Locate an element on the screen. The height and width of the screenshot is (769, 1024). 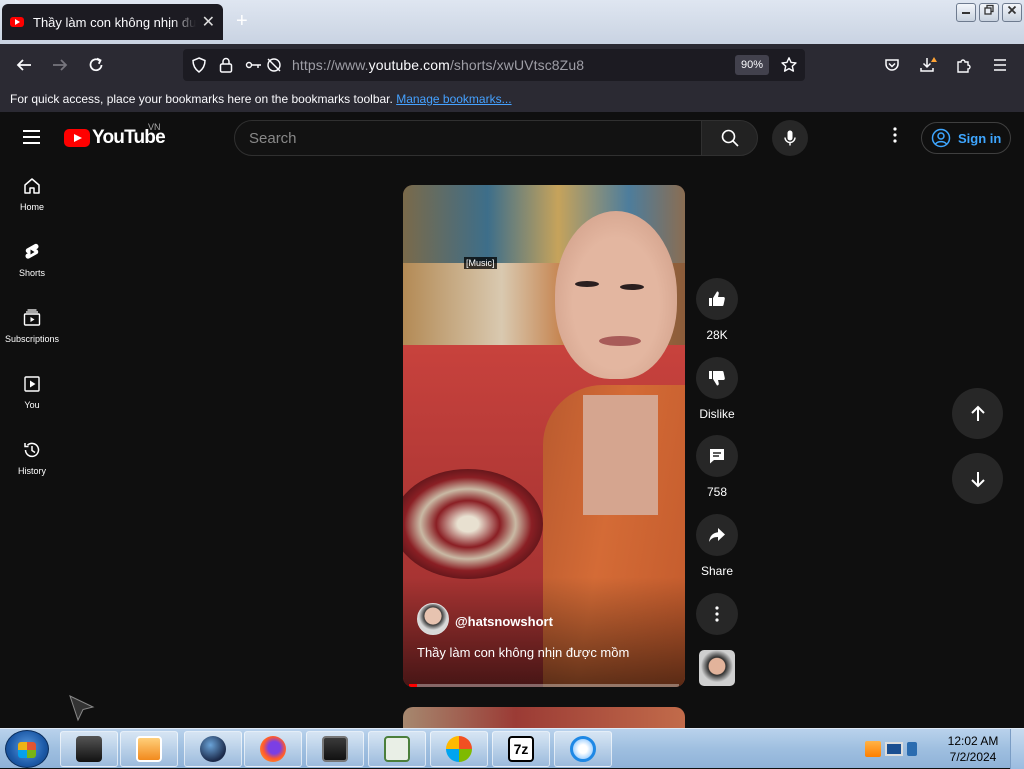
channel-name: @hatsnowshort is located at coordinates (504, 621).